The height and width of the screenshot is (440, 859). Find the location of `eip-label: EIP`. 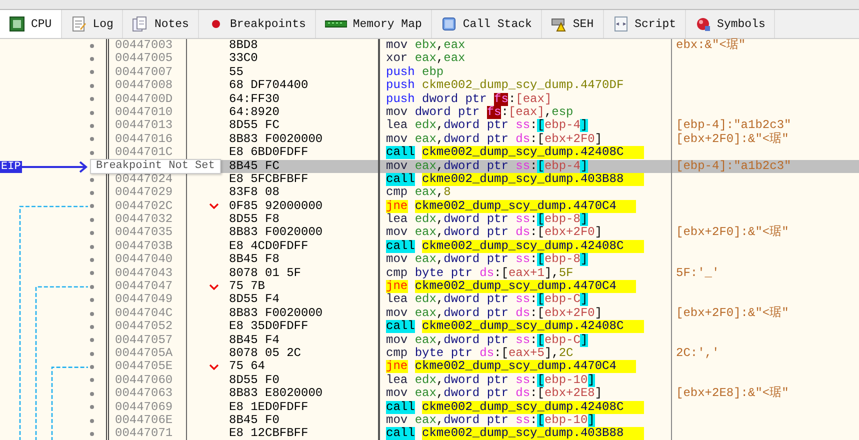

eip-label: EIP is located at coordinates (11, 166).